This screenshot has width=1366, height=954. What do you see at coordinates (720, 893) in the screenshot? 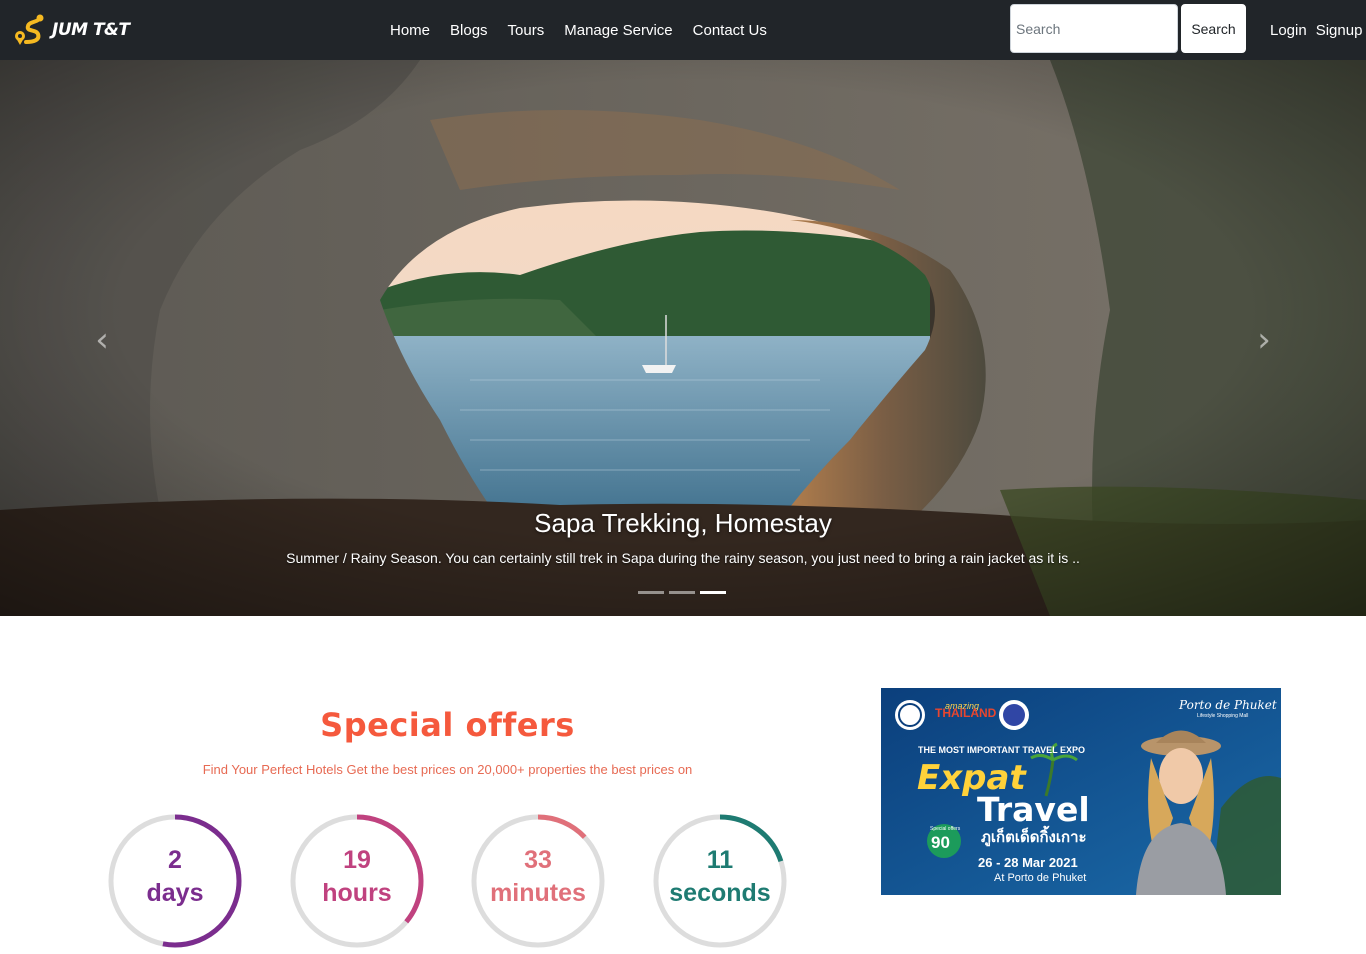
I see `countdown-unit: seconds` at bounding box center [720, 893].